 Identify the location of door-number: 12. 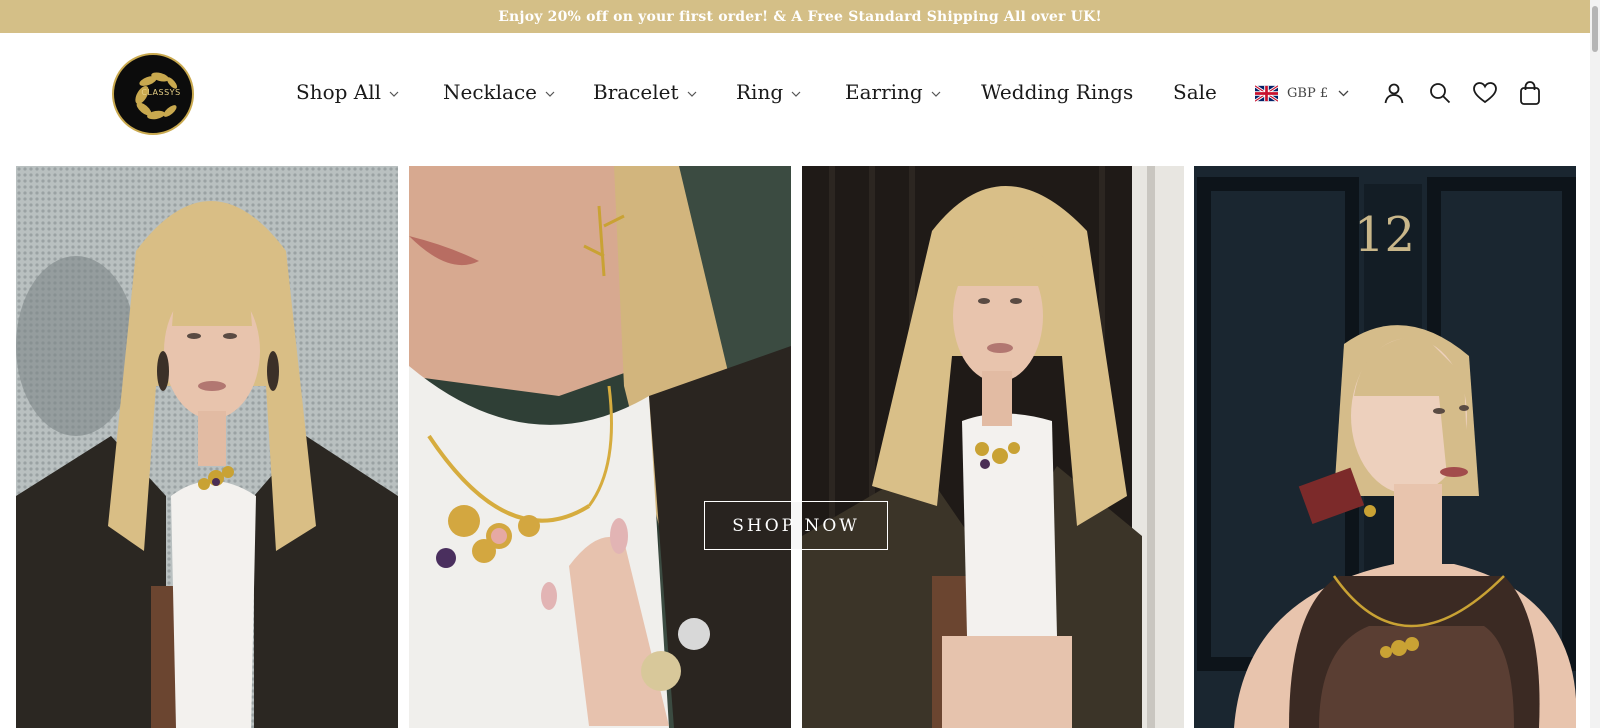
(1384, 235).